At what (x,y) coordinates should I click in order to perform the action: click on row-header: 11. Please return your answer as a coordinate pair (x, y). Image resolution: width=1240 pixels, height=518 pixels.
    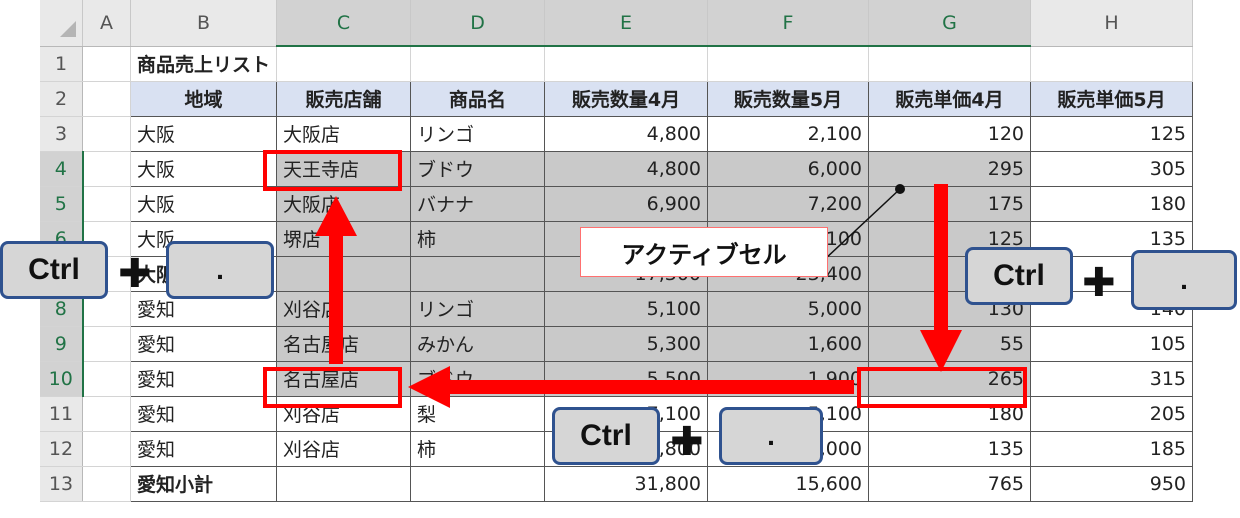
    Looking at the image, I should click on (61, 414).